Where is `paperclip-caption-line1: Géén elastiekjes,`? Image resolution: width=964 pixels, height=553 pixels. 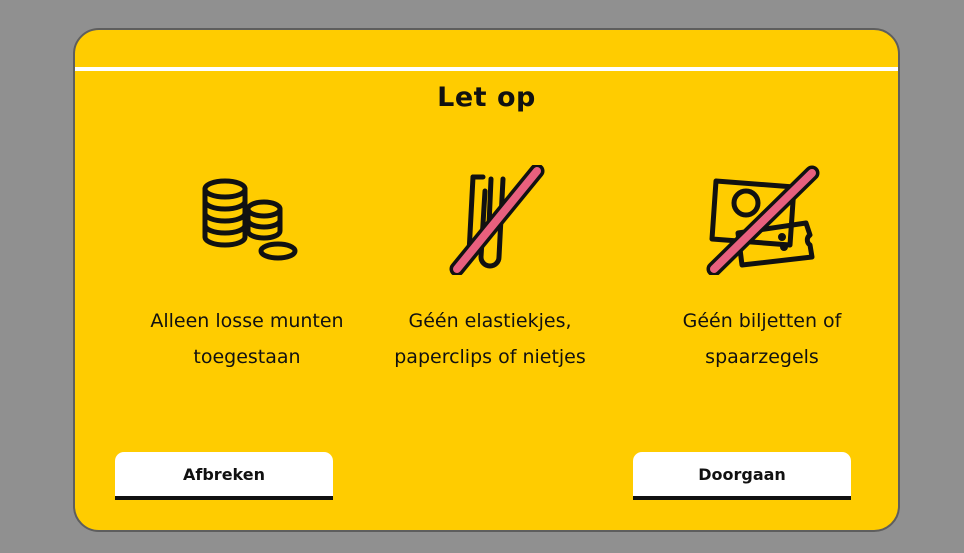 paperclip-caption-line1: Géén elastiekjes, is located at coordinates (490, 321).